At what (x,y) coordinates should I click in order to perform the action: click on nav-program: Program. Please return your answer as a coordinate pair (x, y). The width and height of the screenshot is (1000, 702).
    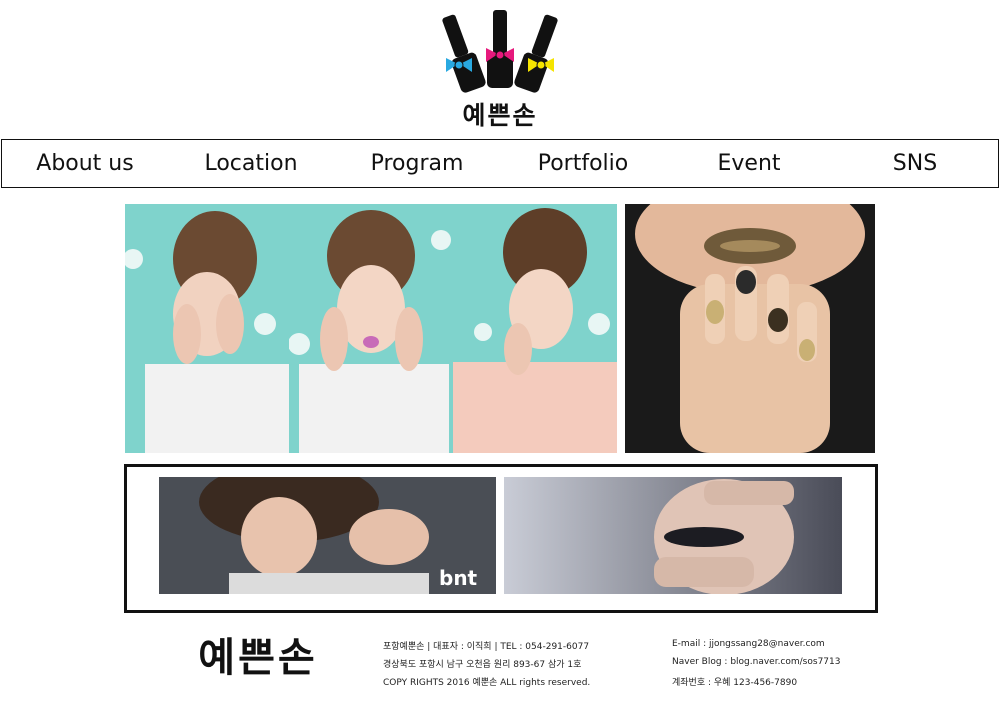
    Looking at the image, I should click on (417, 163).